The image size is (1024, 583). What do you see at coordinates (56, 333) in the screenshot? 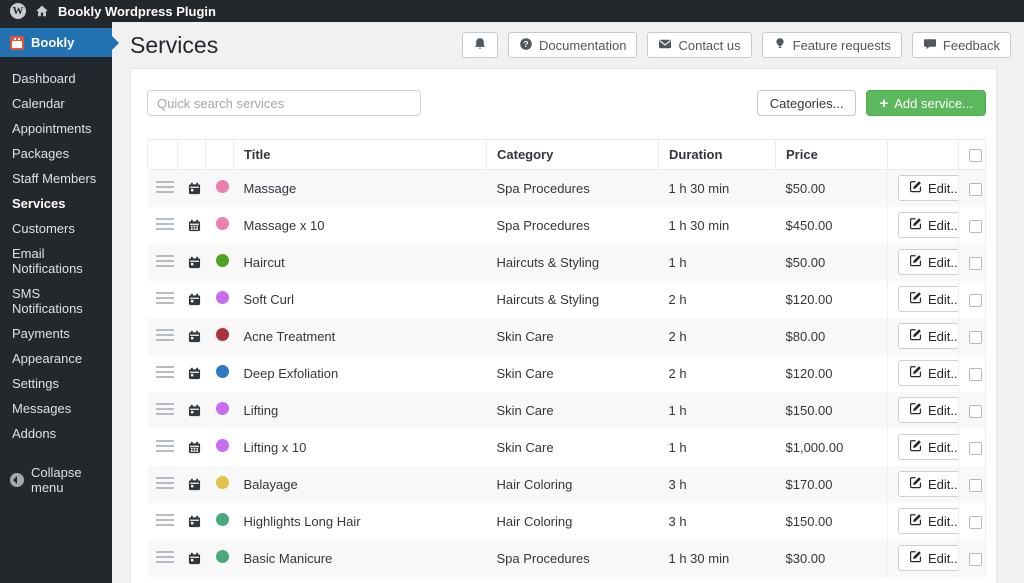
I see `sidebar-item-payments: Payments` at bounding box center [56, 333].